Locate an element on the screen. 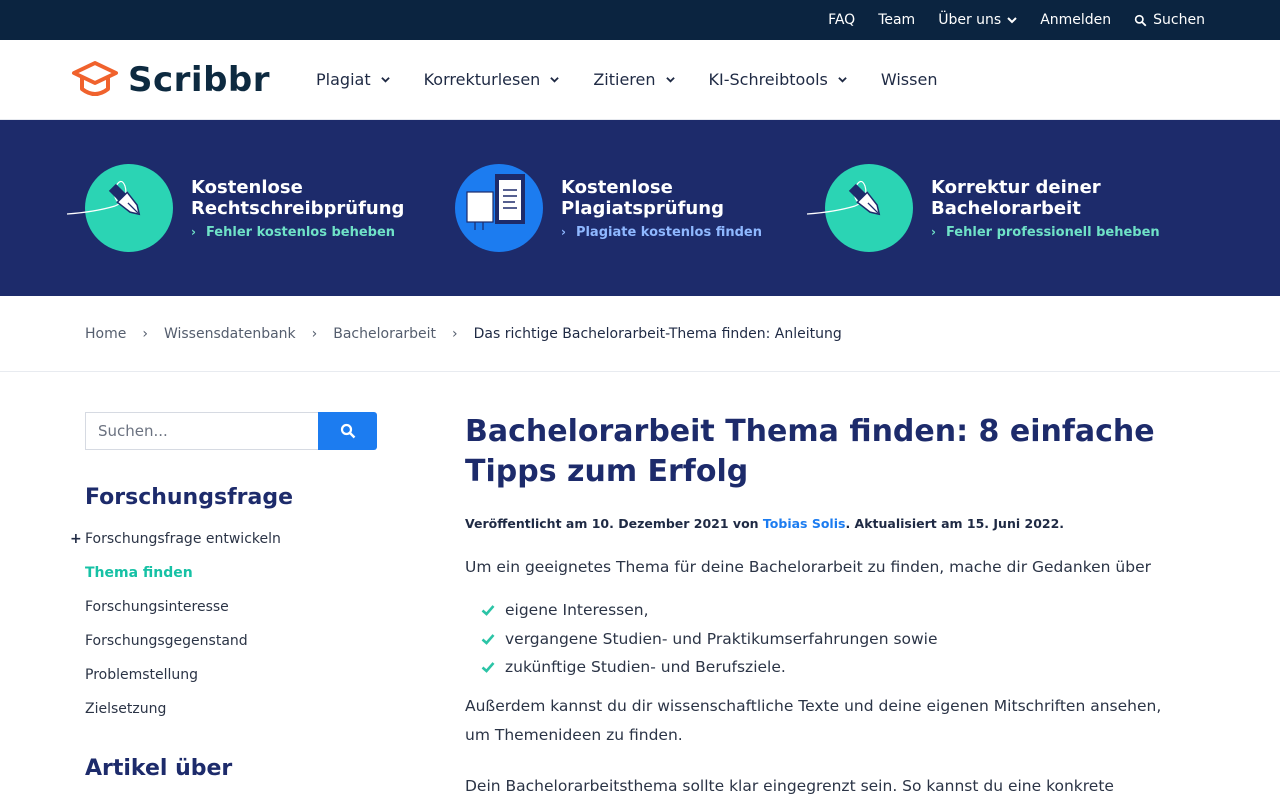 Image resolution: width=1280 pixels, height=800 pixels. promo-title-line: Plagiatsprüfung is located at coordinates (642, 208).